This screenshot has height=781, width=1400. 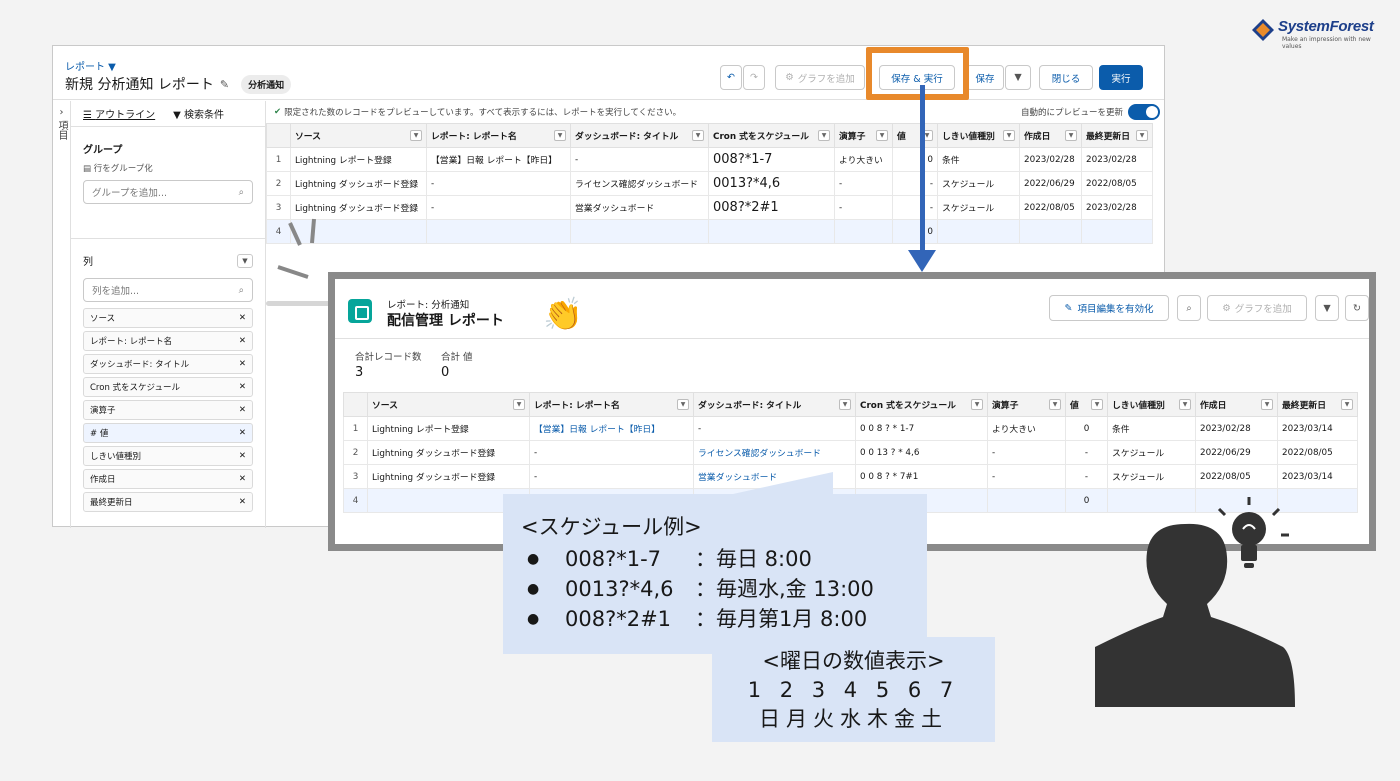 I want to click on save-button: 保存, so click(x=985, y=77).